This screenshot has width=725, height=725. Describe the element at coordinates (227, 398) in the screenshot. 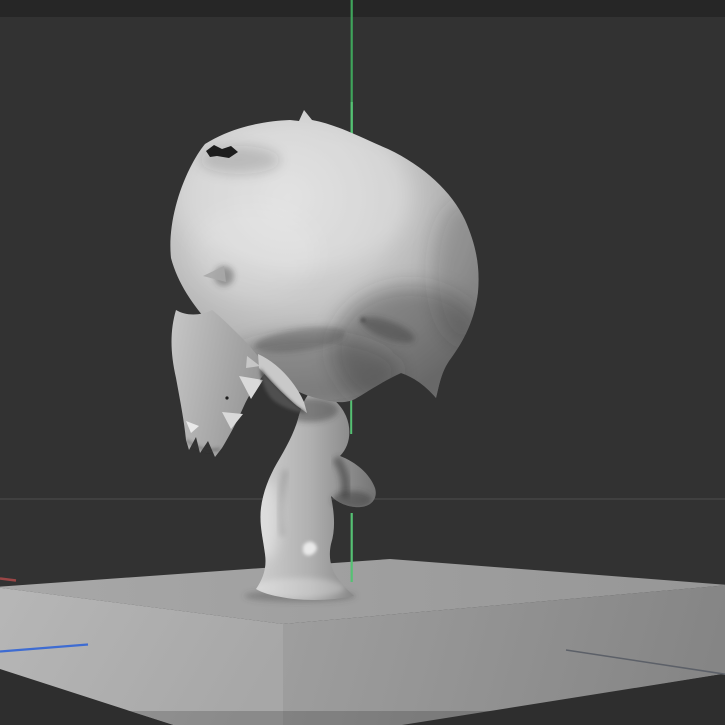

I see `mesh-pore` at that location.